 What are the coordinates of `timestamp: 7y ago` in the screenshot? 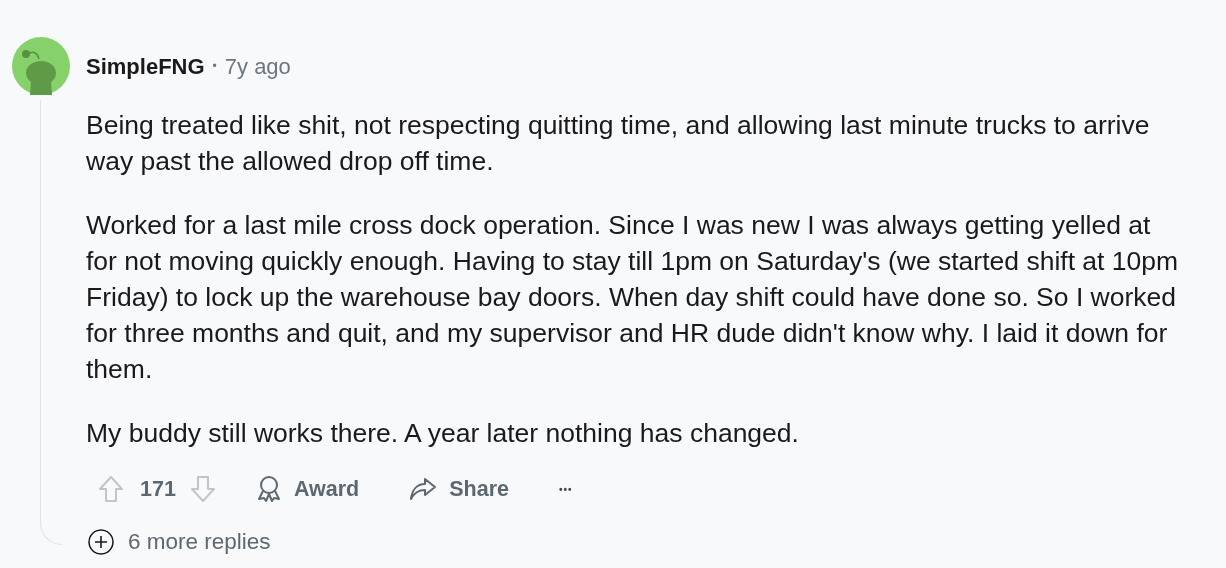 It's located at (257, 66).